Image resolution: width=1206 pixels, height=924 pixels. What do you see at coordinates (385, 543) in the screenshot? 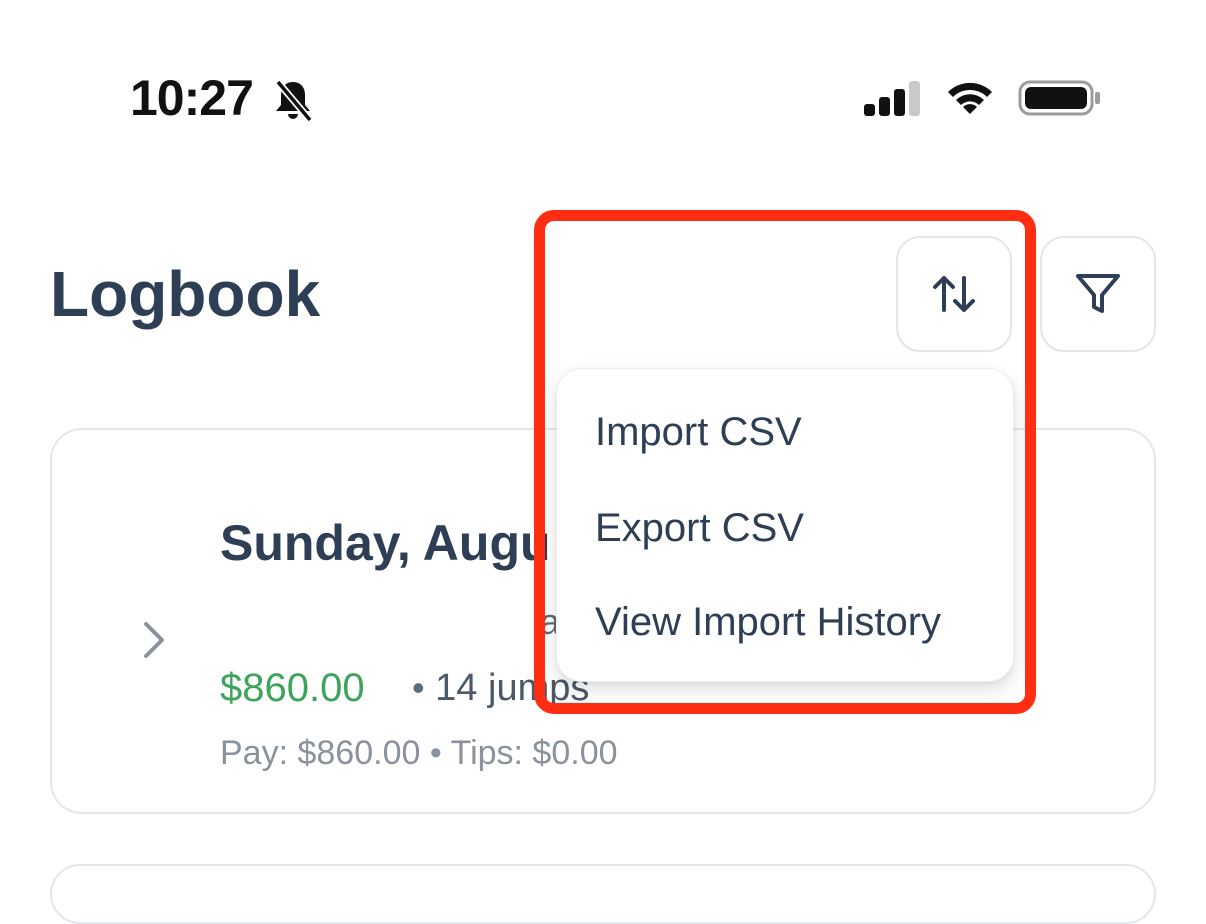
I see `entry-date: Sunday, Augu` at bounding box center [385, 543].